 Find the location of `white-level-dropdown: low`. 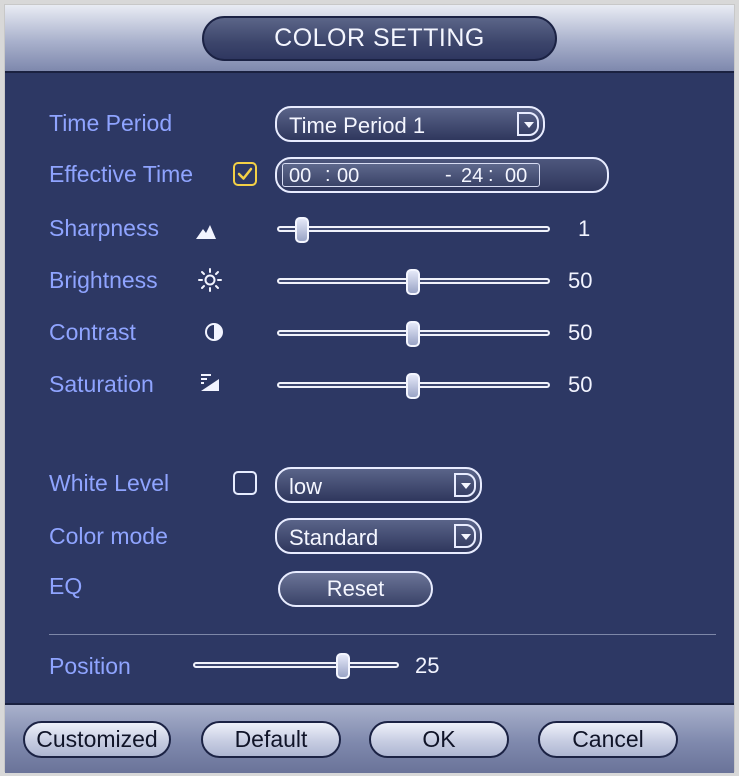

white-level-dropdown: low is located at coordinates (378, 485).